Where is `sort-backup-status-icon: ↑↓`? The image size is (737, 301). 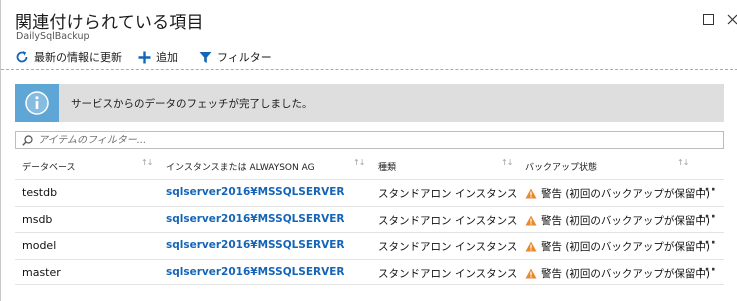 sort-backup-status-icon: ↑↓ is located at coordinates (683, 162).